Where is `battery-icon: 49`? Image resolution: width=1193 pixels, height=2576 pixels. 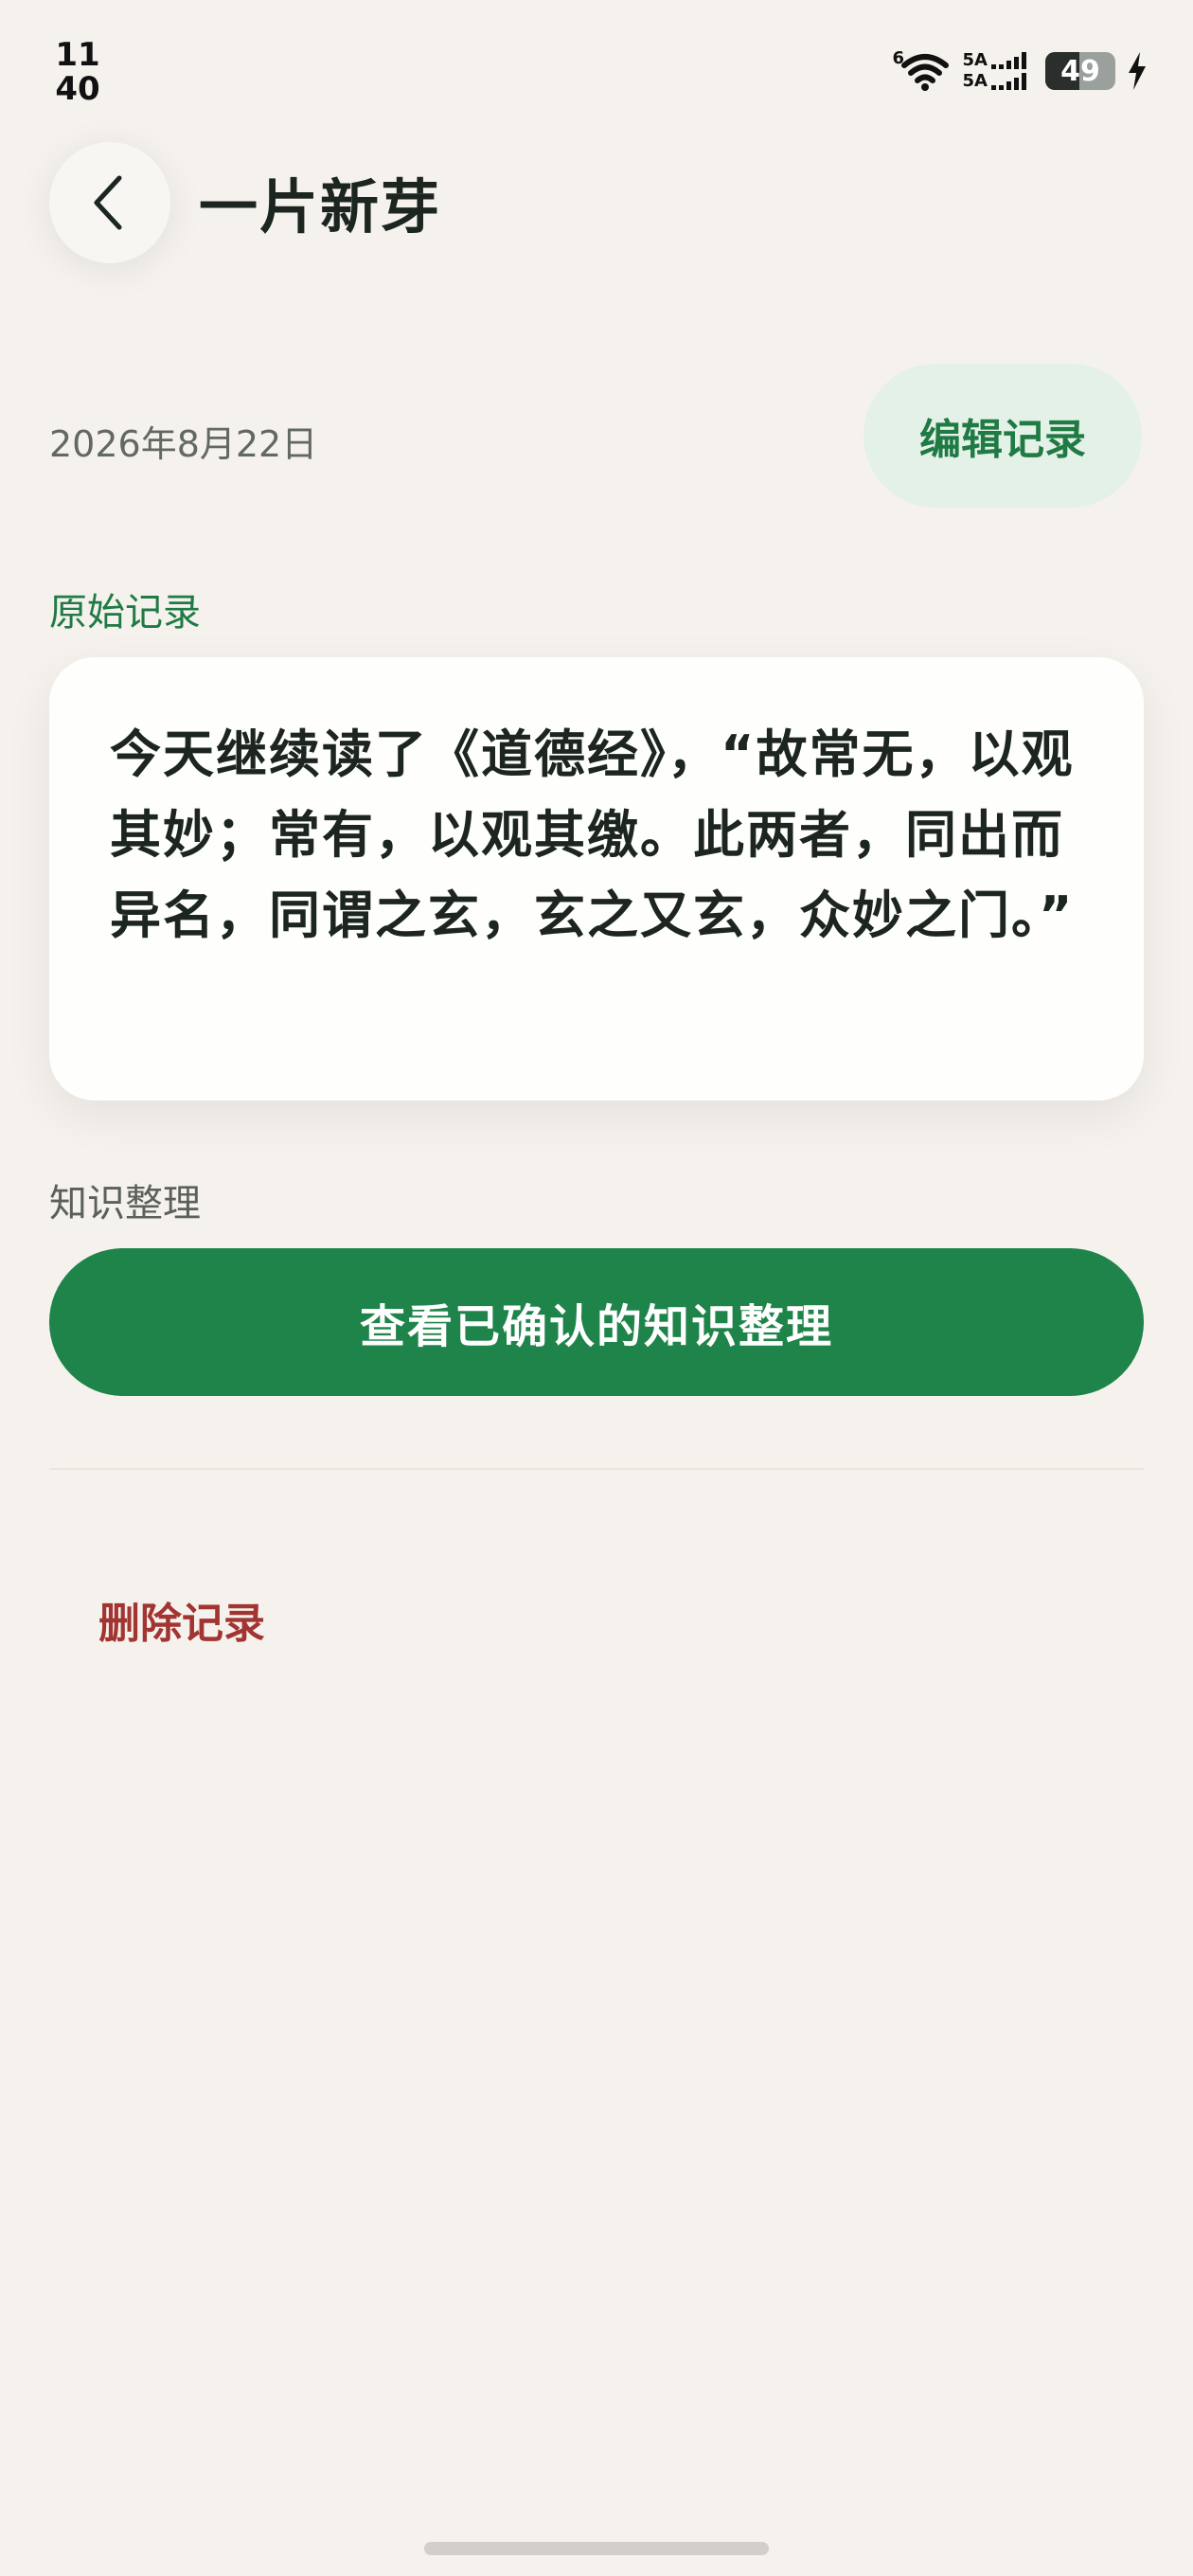
battery-icon: 49 is located at coordinates (1080, 71).